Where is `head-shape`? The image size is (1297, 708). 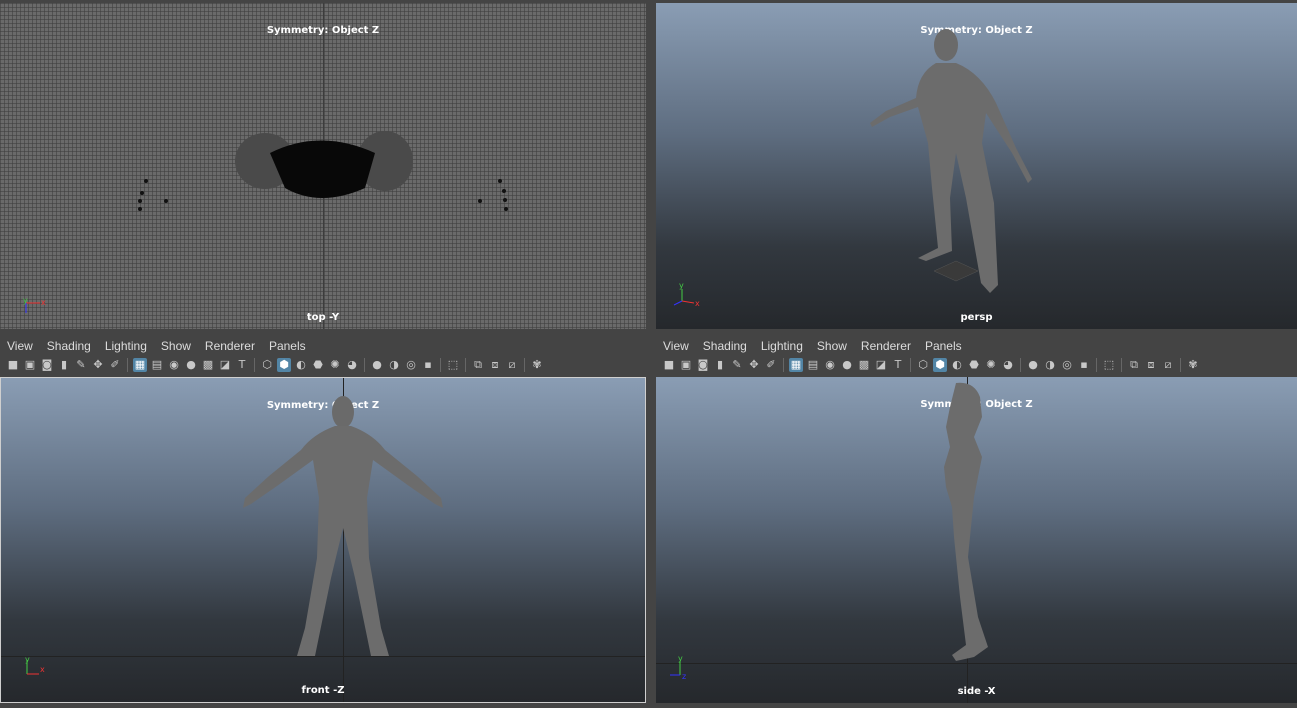
head-shape is located at coordinates (946, 45).